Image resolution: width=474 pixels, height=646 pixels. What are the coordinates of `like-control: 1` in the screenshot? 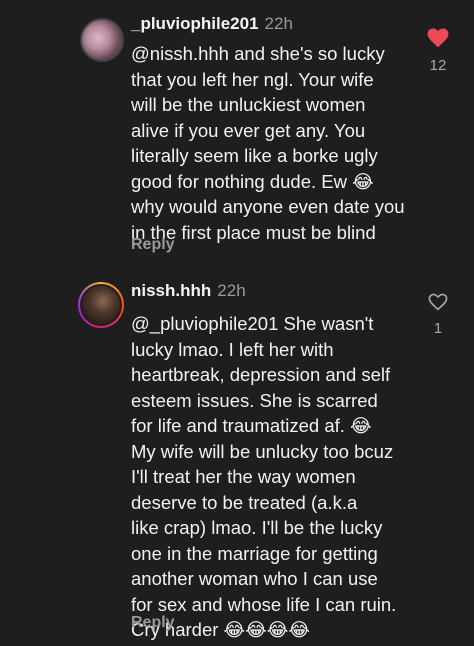 It's located at (438, 315).